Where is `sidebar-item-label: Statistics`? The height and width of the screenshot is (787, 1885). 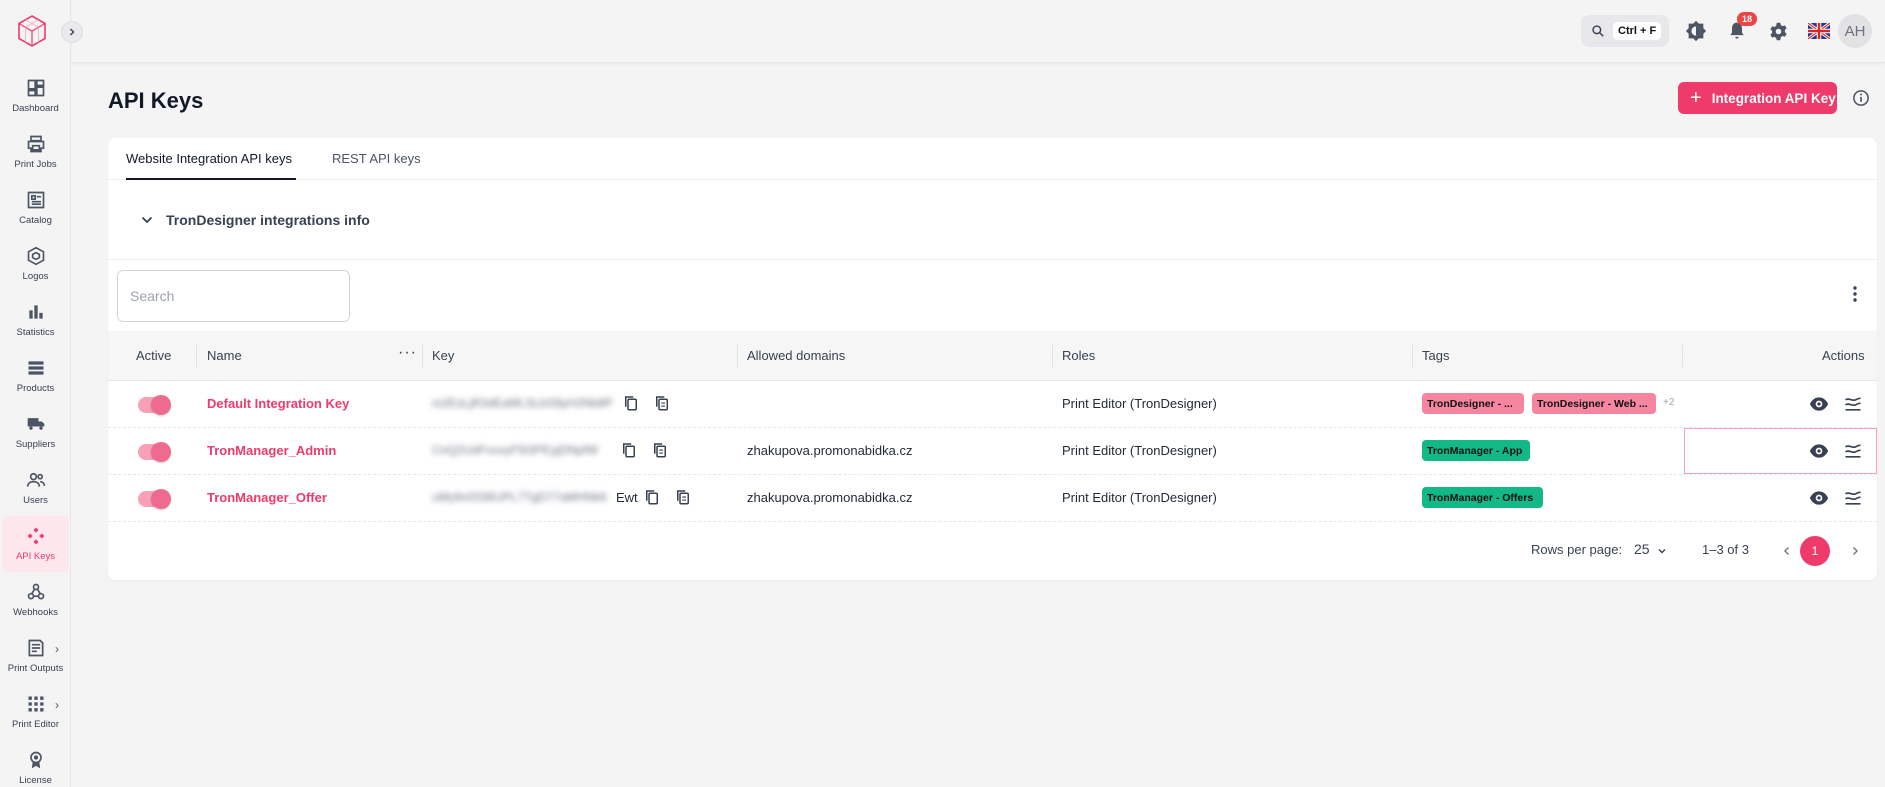 sidebar-item-label: Statistics is located at coordinates (35, 332).